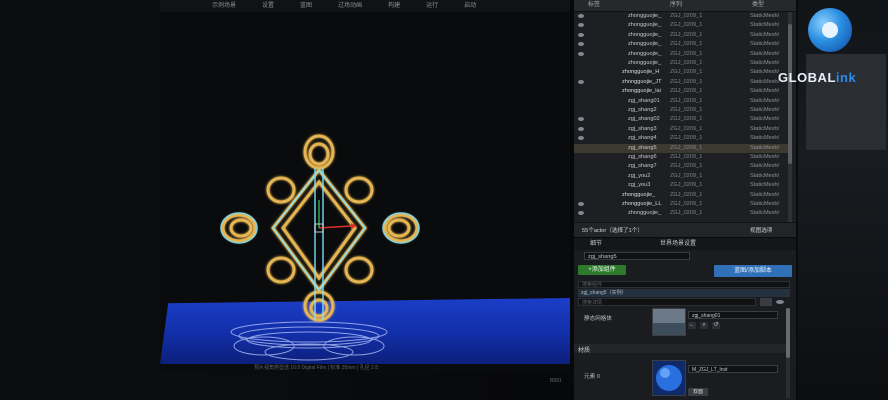 This screenshot has width=888, height=400. Describe the element at coordinates (704, 325) in the screenshot. I see `search-icon: ⌕` at that location.